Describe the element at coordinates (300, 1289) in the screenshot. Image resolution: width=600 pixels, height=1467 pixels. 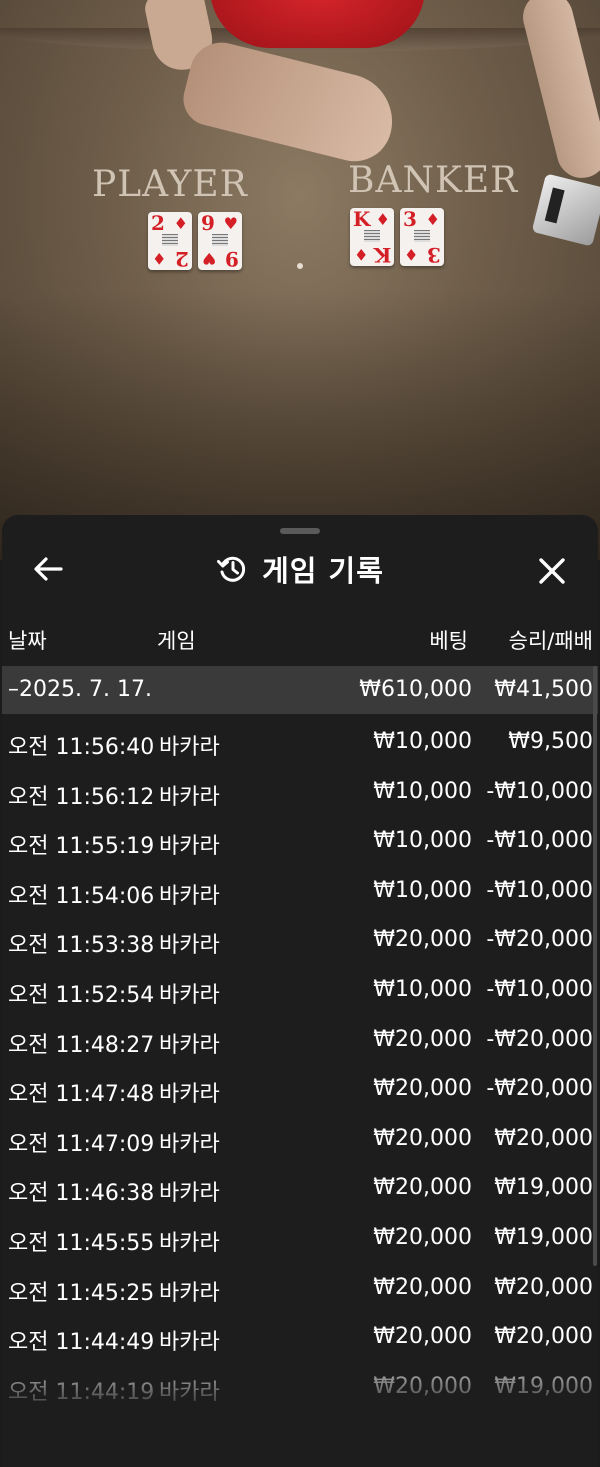
I see `history-row: 오전 11:45:25 바카라 ₩20,000 ₩20,000` at that location.